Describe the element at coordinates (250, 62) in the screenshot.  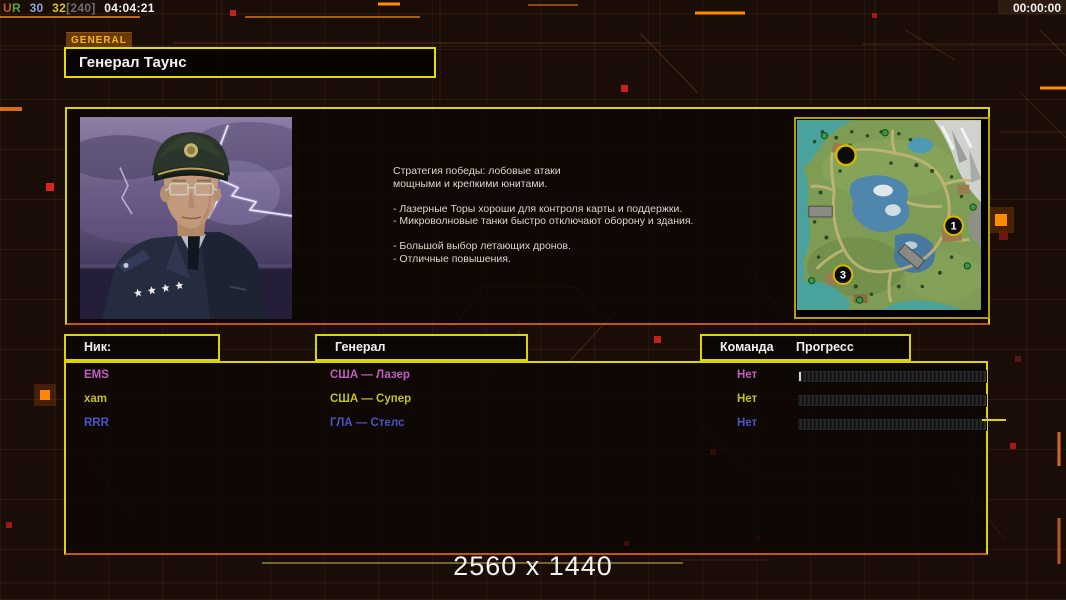
I see `general-name-box: Генерал Таунс` at that location.